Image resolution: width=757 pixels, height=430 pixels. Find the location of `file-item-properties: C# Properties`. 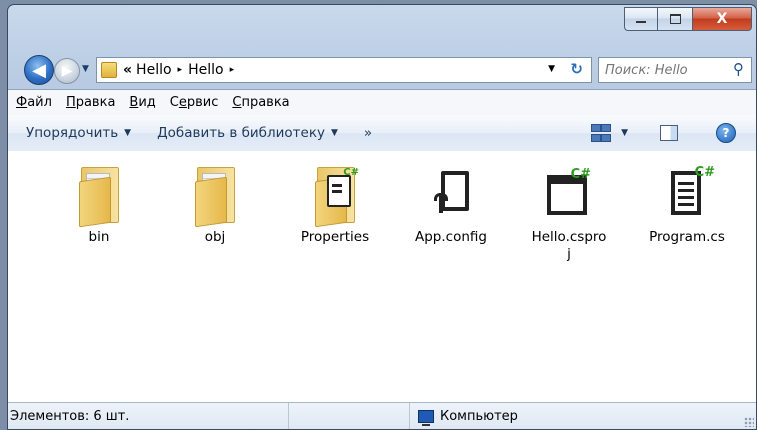

file-item-properties: C# Properties is located at coordinates (335, 205).